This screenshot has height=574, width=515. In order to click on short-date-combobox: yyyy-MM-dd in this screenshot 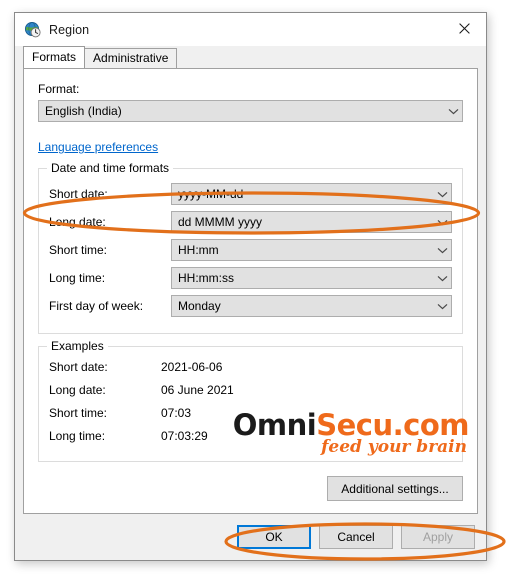, I will do `click(311, 194)`.